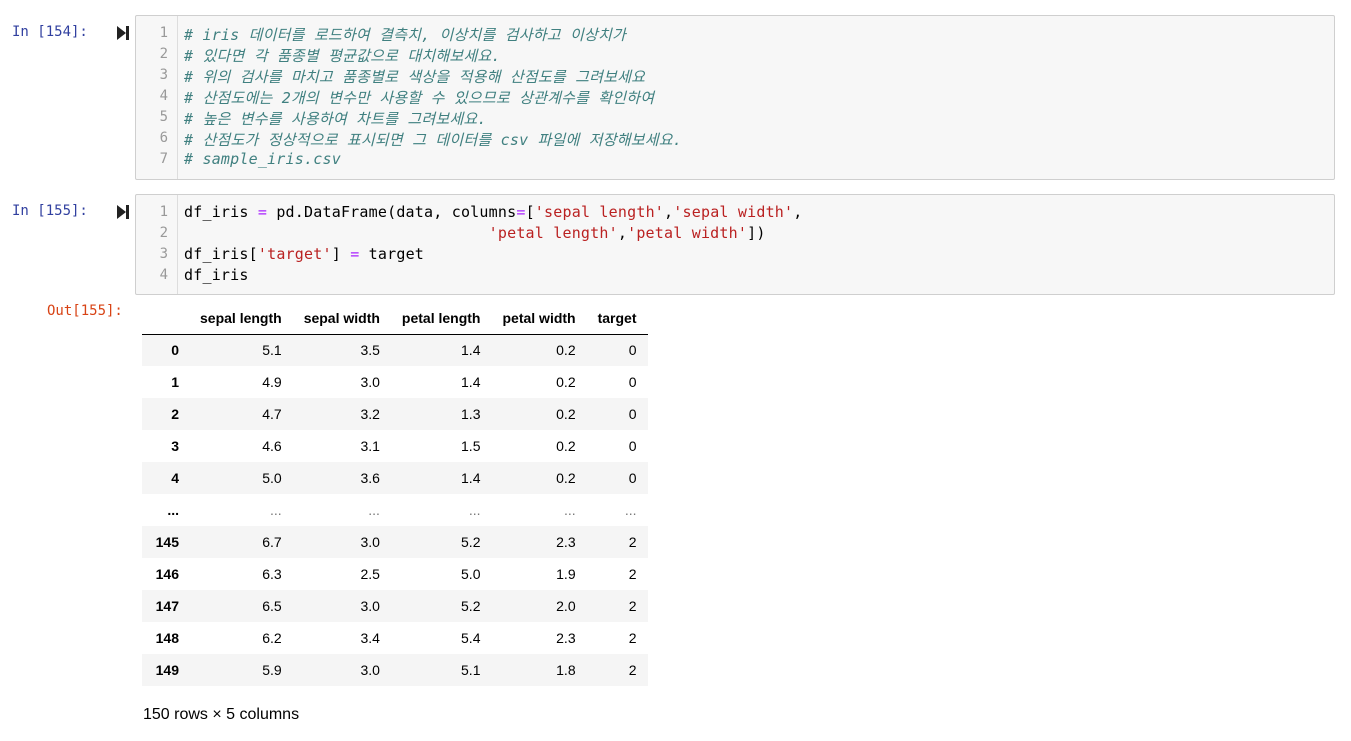 This screenshot has width=1351, height=741. Describe the element at coordinates (395, 606) in the screenshot. I see `table-row: 147 6.5 3.0 5.2 2.0 2` at that location.